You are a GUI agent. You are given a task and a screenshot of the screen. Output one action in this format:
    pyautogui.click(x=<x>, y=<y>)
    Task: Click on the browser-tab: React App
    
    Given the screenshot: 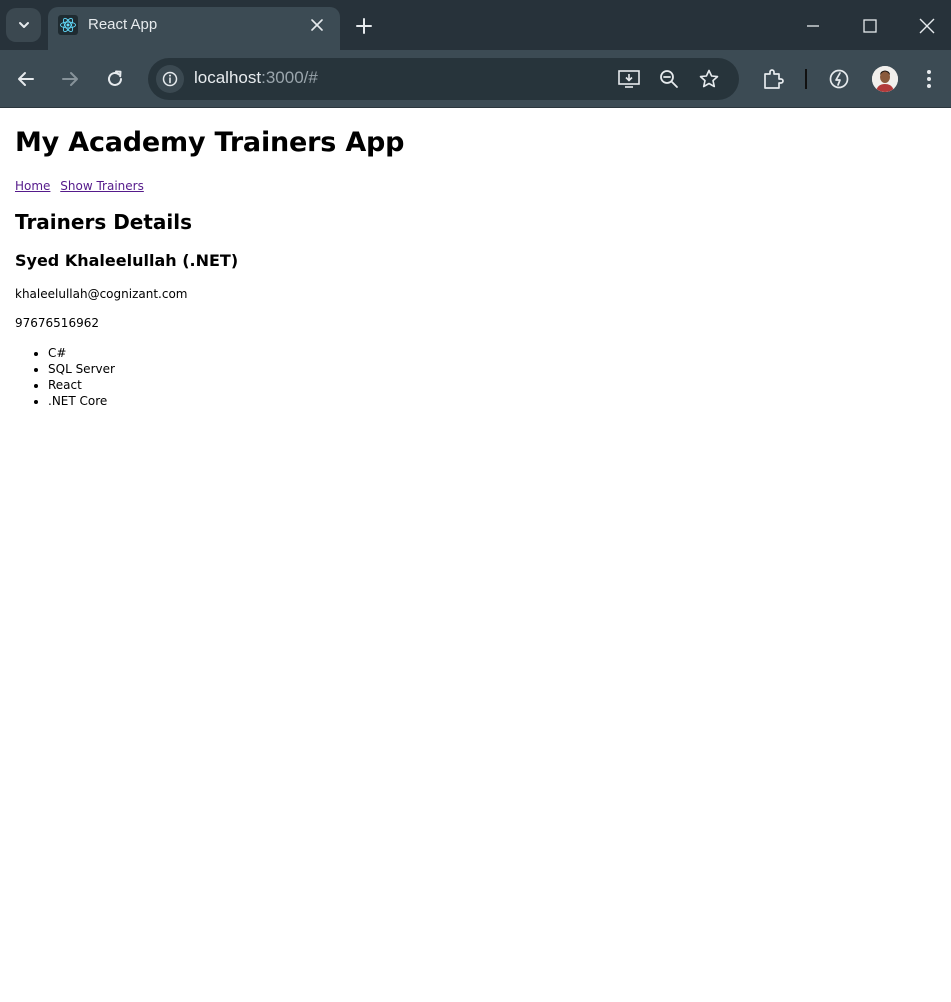 What is the action you would take?
    pyautogui.click(x=194, y=28)
    